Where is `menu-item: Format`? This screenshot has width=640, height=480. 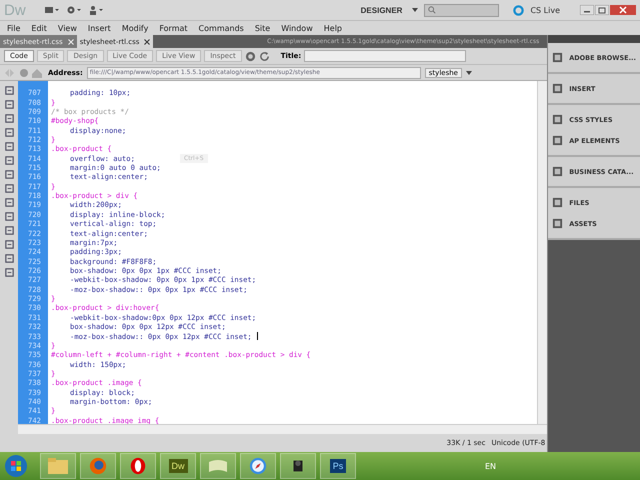
menu-item: Format is located at coordinates (173, 28).